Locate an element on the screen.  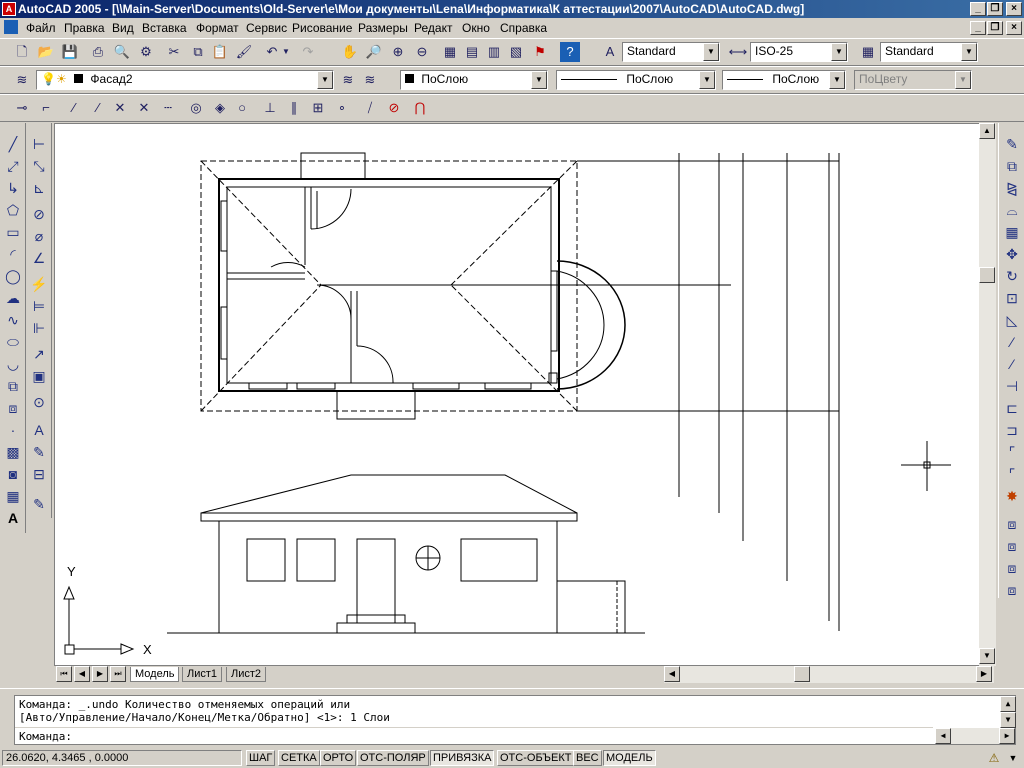
undo-icon: ↶ is located at coordinates (272, 52).